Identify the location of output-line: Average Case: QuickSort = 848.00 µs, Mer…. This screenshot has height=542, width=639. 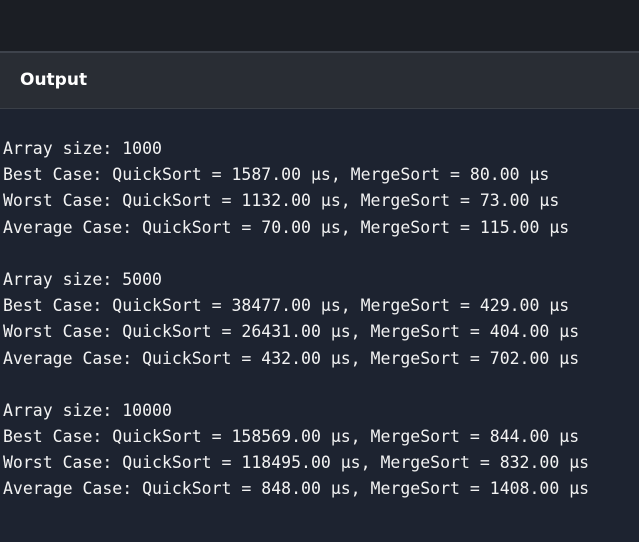
(296, 489).